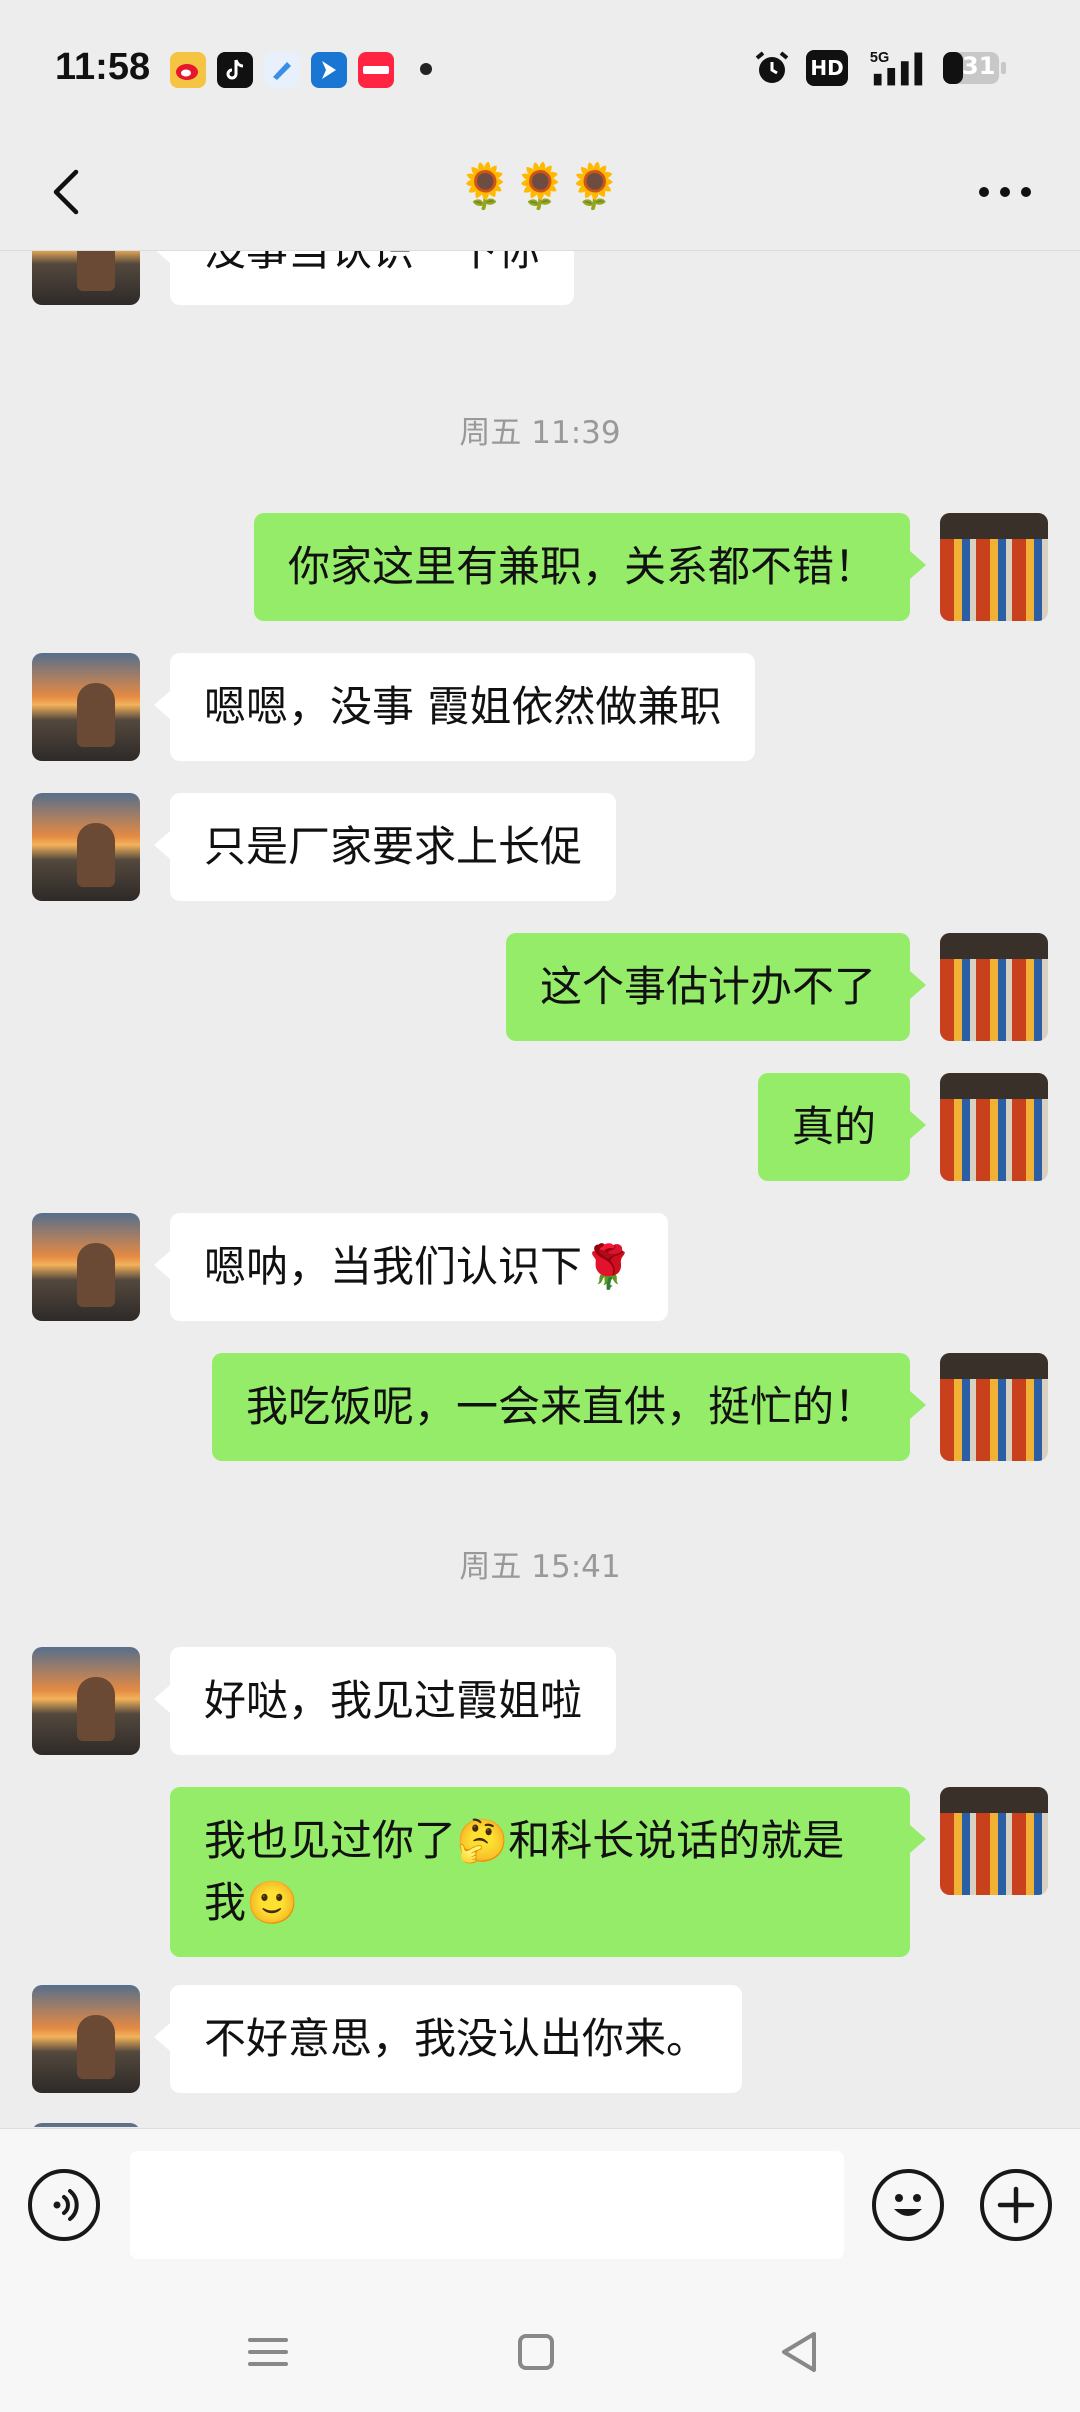 The height and width of the screenshot is (2412, 1080). I want to click on message-bubble: 没事当认识一下你, so click(364, 278).